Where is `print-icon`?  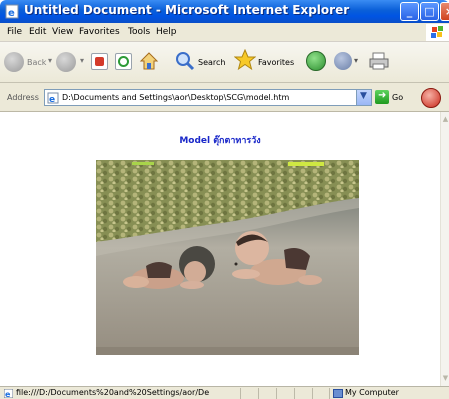 print-icon is located at coordinates (379, 61).